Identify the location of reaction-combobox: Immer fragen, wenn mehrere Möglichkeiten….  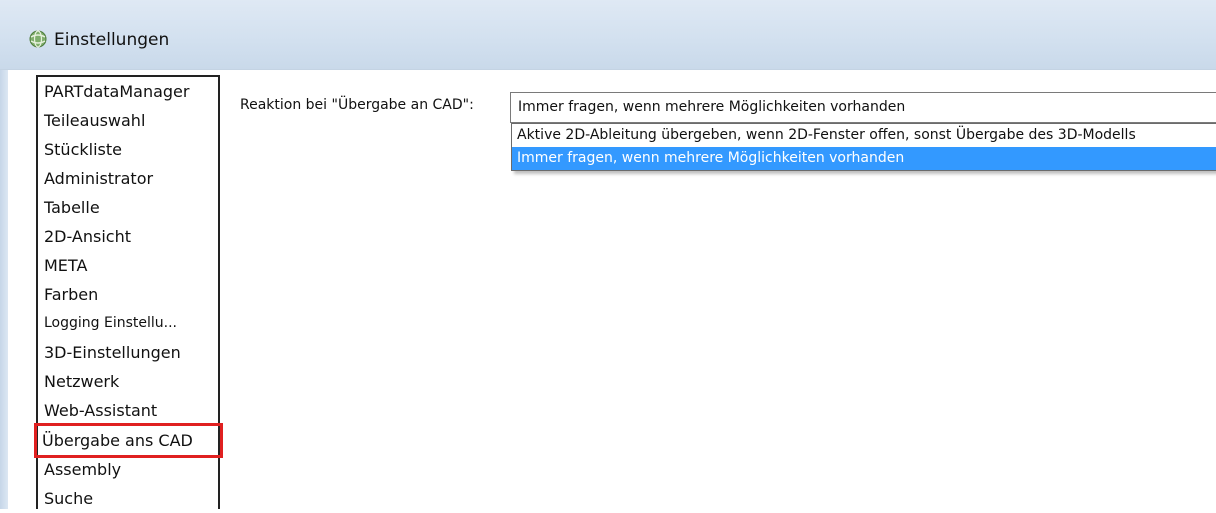
(863, 107).